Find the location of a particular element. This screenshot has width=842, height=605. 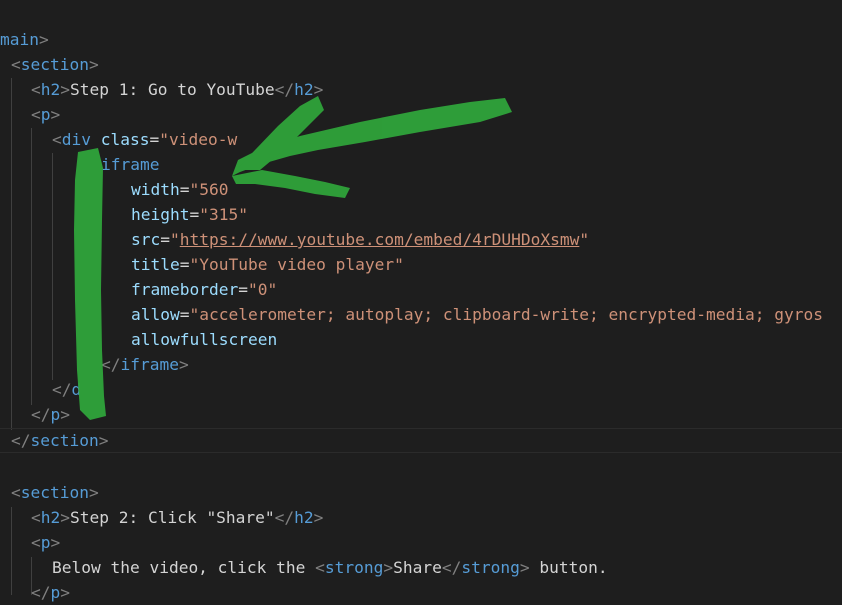

tag-name: main is located at coordinates (19, 39).